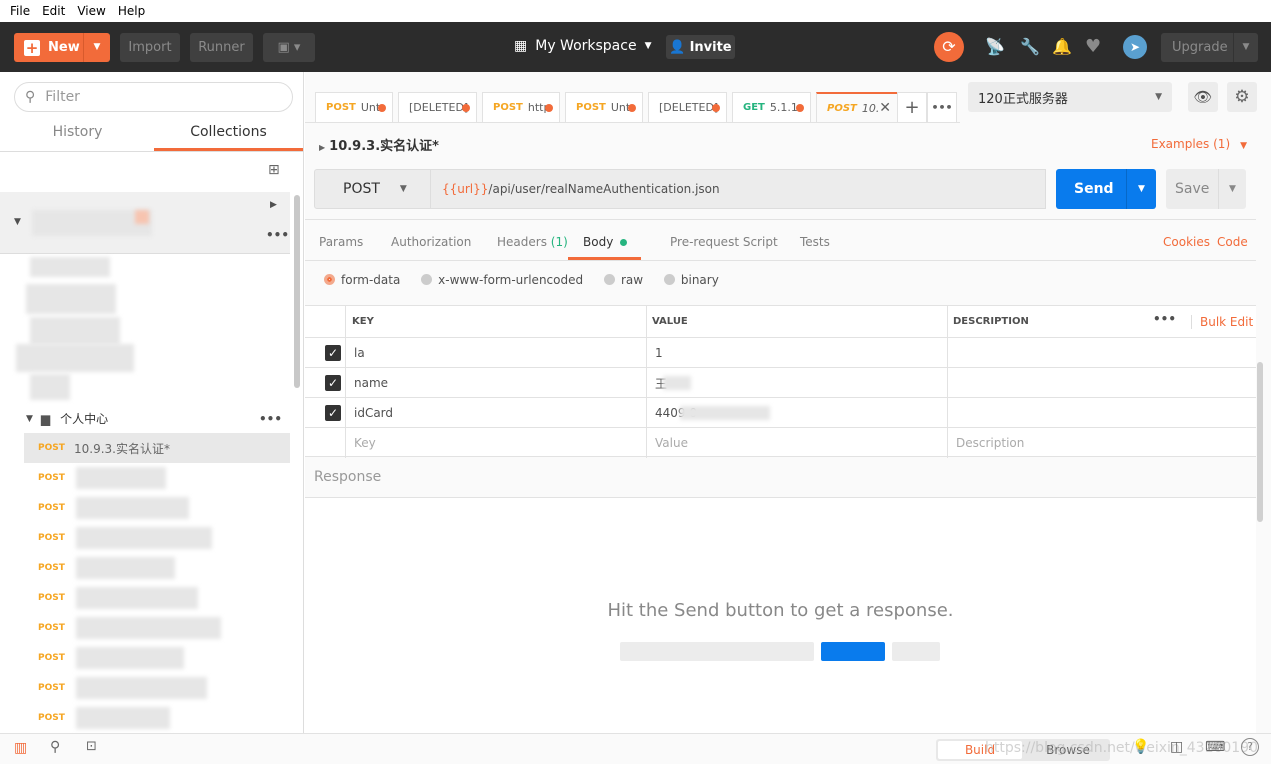 This screenshot has width=1271, height=764. I want to click on tab-prerequest-script: Pre-request Script, so click(724, 242).